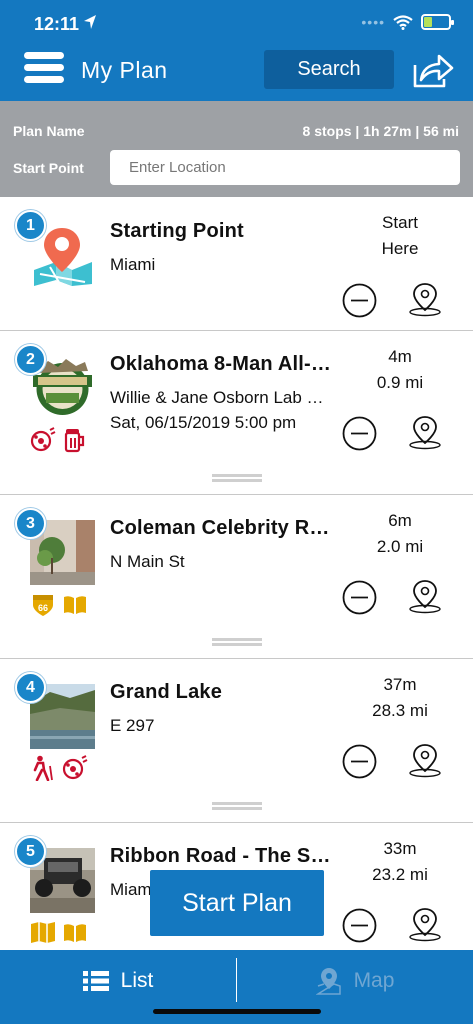  Describe the element at coordinates (236, 22) in the screenshot. I see `status-bar: 12:11 ••••` at that location.